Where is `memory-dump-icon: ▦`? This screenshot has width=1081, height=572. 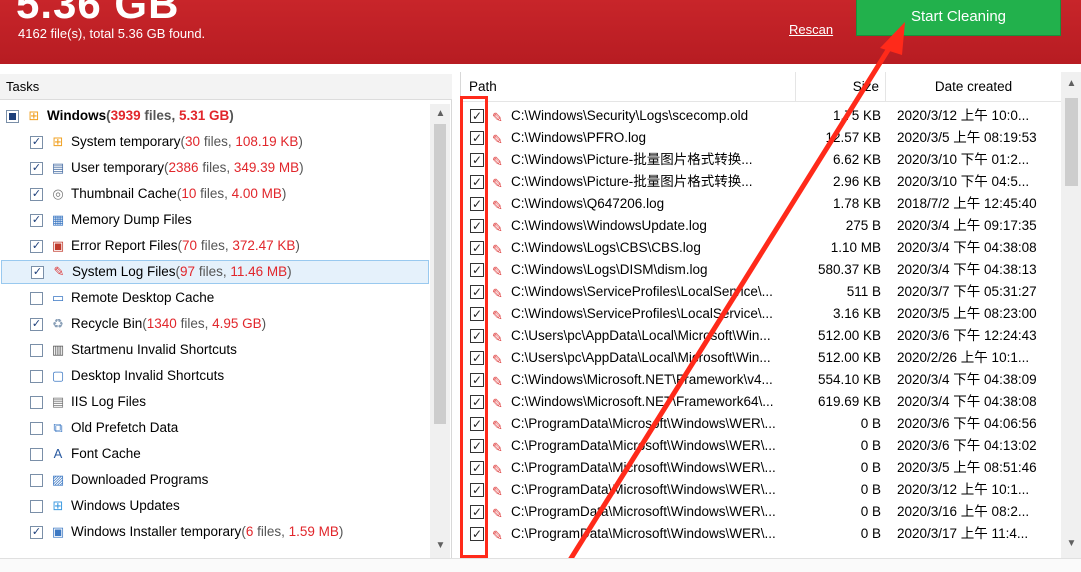
memory-dump-icon: ▦ is located at coordinates (58, 219).